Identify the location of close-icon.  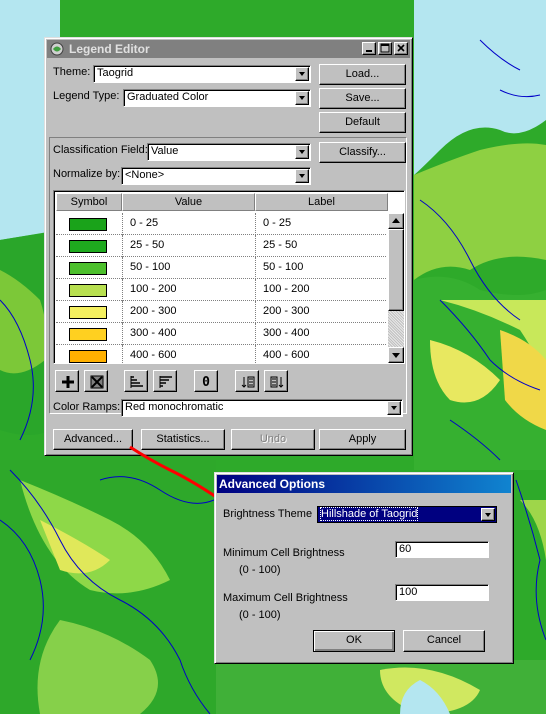
(401, 48).